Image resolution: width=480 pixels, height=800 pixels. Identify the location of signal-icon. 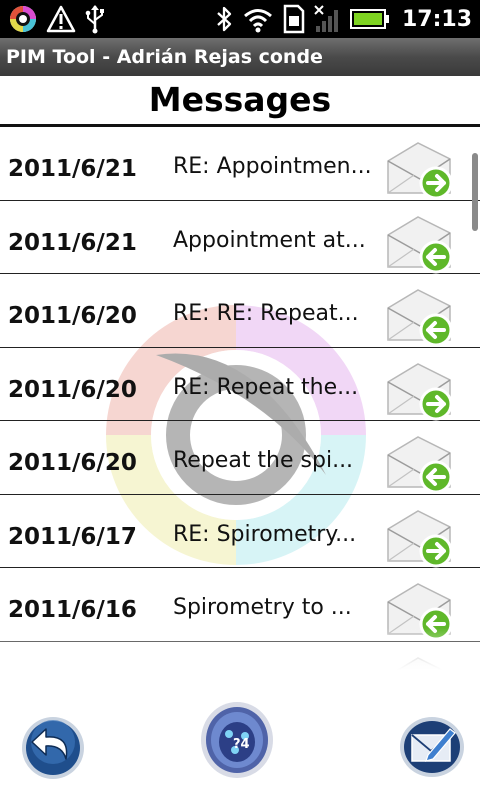
(326, 18).